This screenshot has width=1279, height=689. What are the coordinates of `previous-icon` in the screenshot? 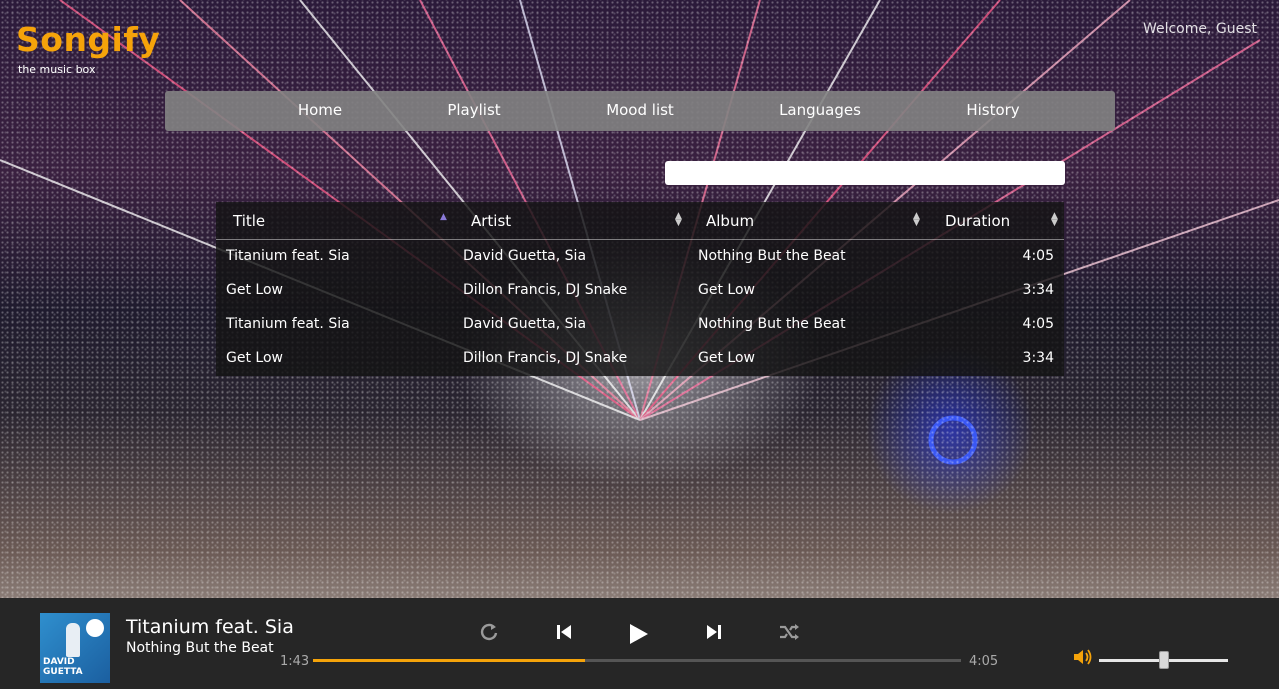 It's located at (564, 634).